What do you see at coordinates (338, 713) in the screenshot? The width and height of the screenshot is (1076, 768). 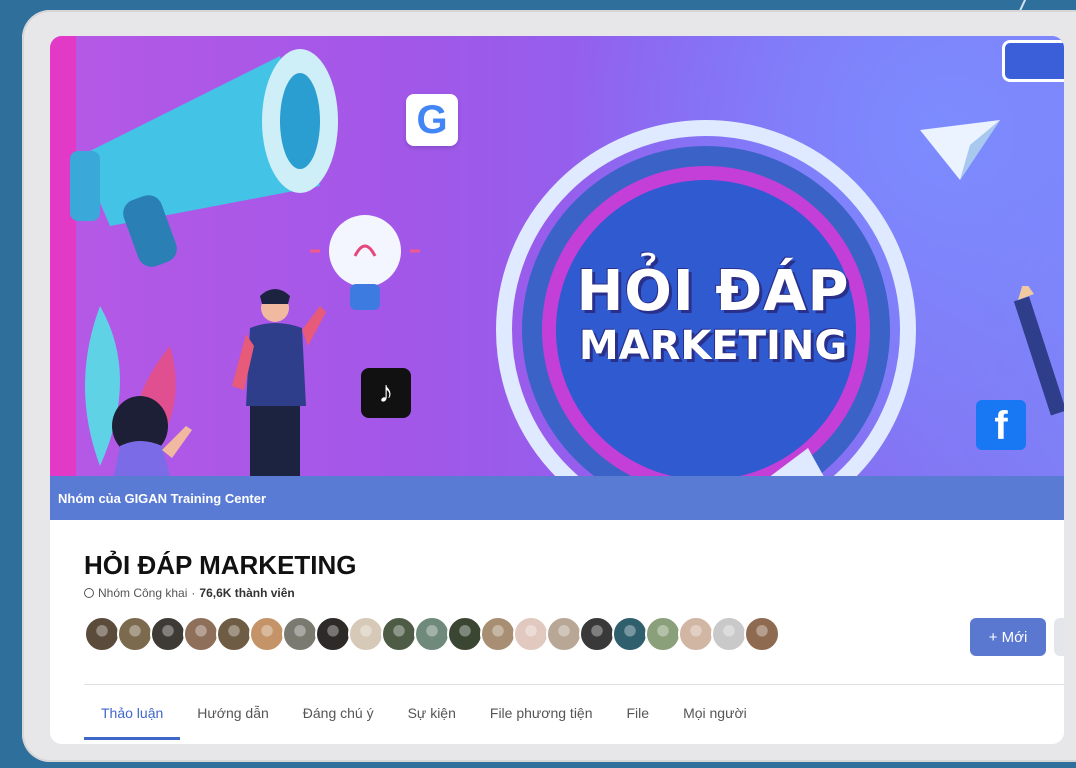 I see `tab-item: Đáng chú ý` at bounding box center [338, 713].